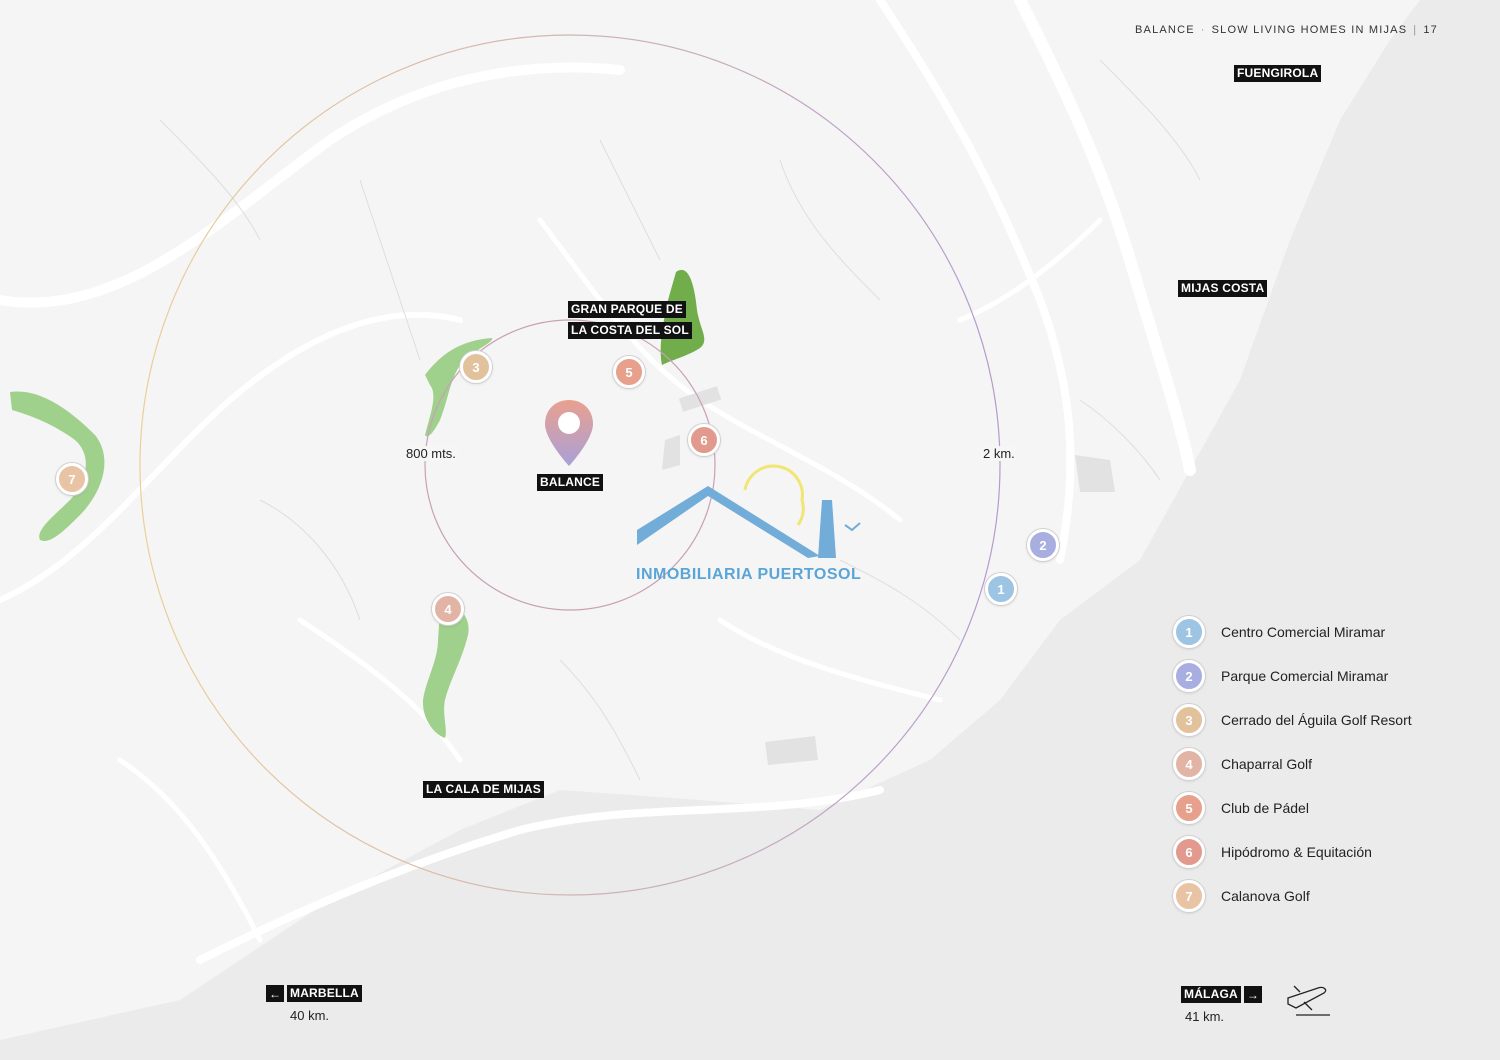 This screenshot has height=1060, width=1500. Describe the element at coordinates (627, 309) in the screenshot. I see `place-gran-parque-line1: GRAN PARQUE DE` at that location.